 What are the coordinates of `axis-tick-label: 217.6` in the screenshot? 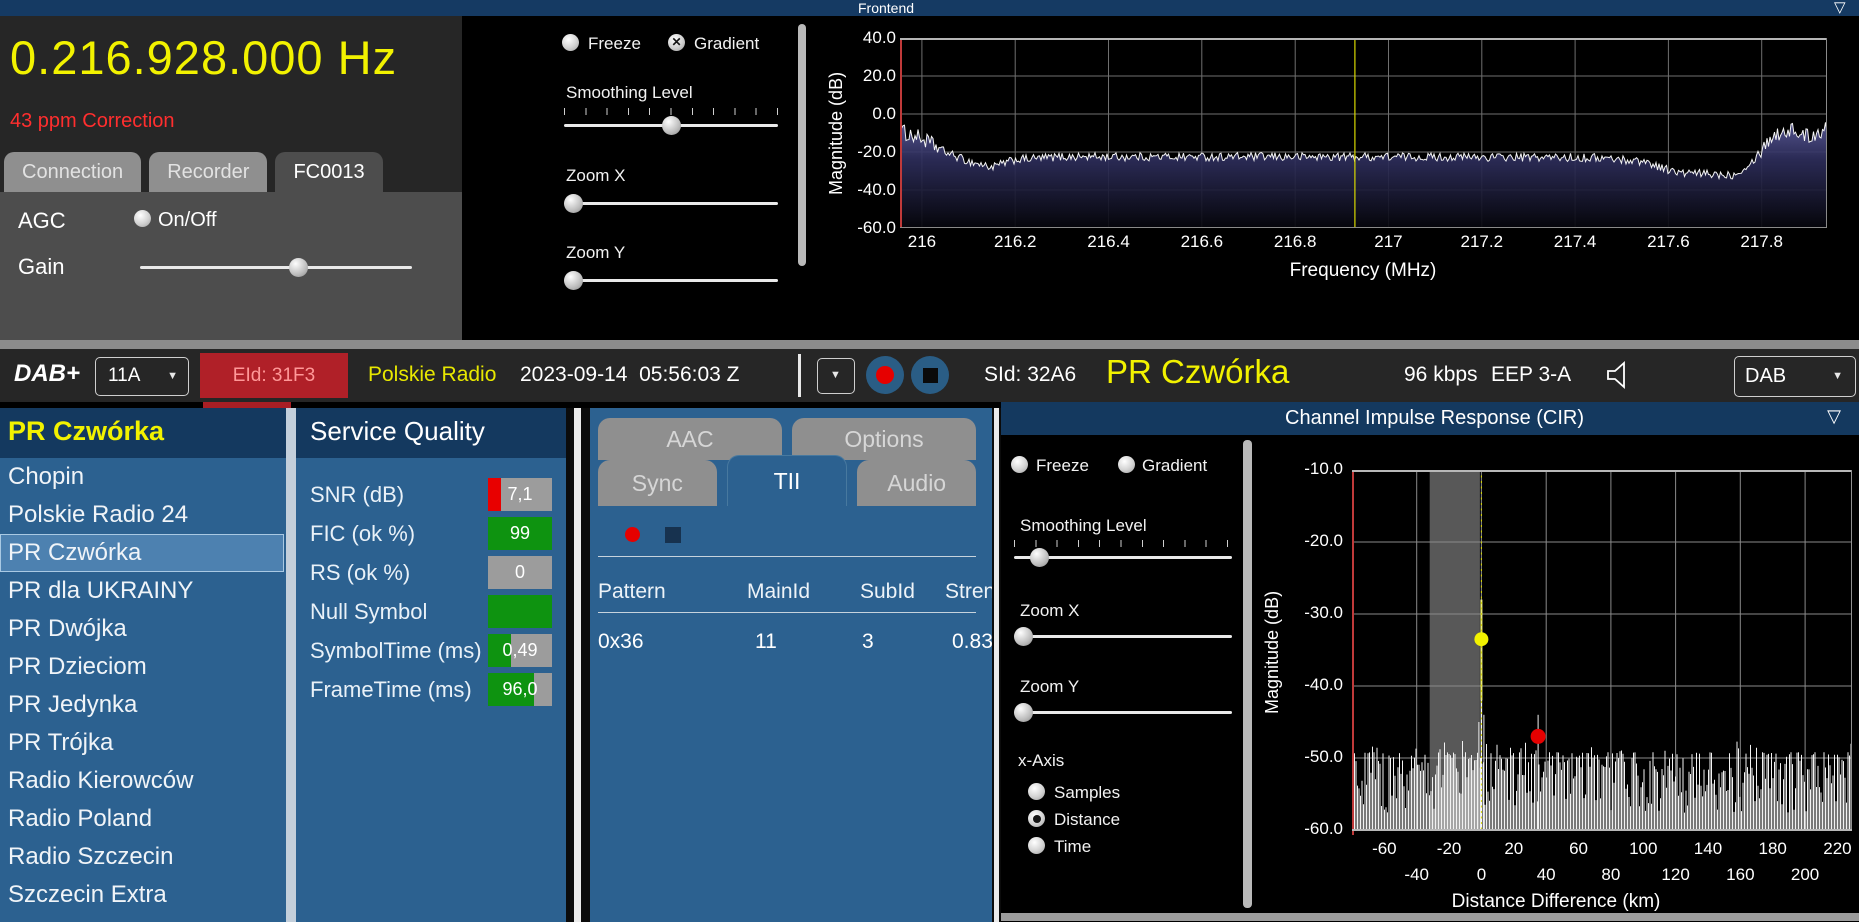 It's located at (1668, 241).